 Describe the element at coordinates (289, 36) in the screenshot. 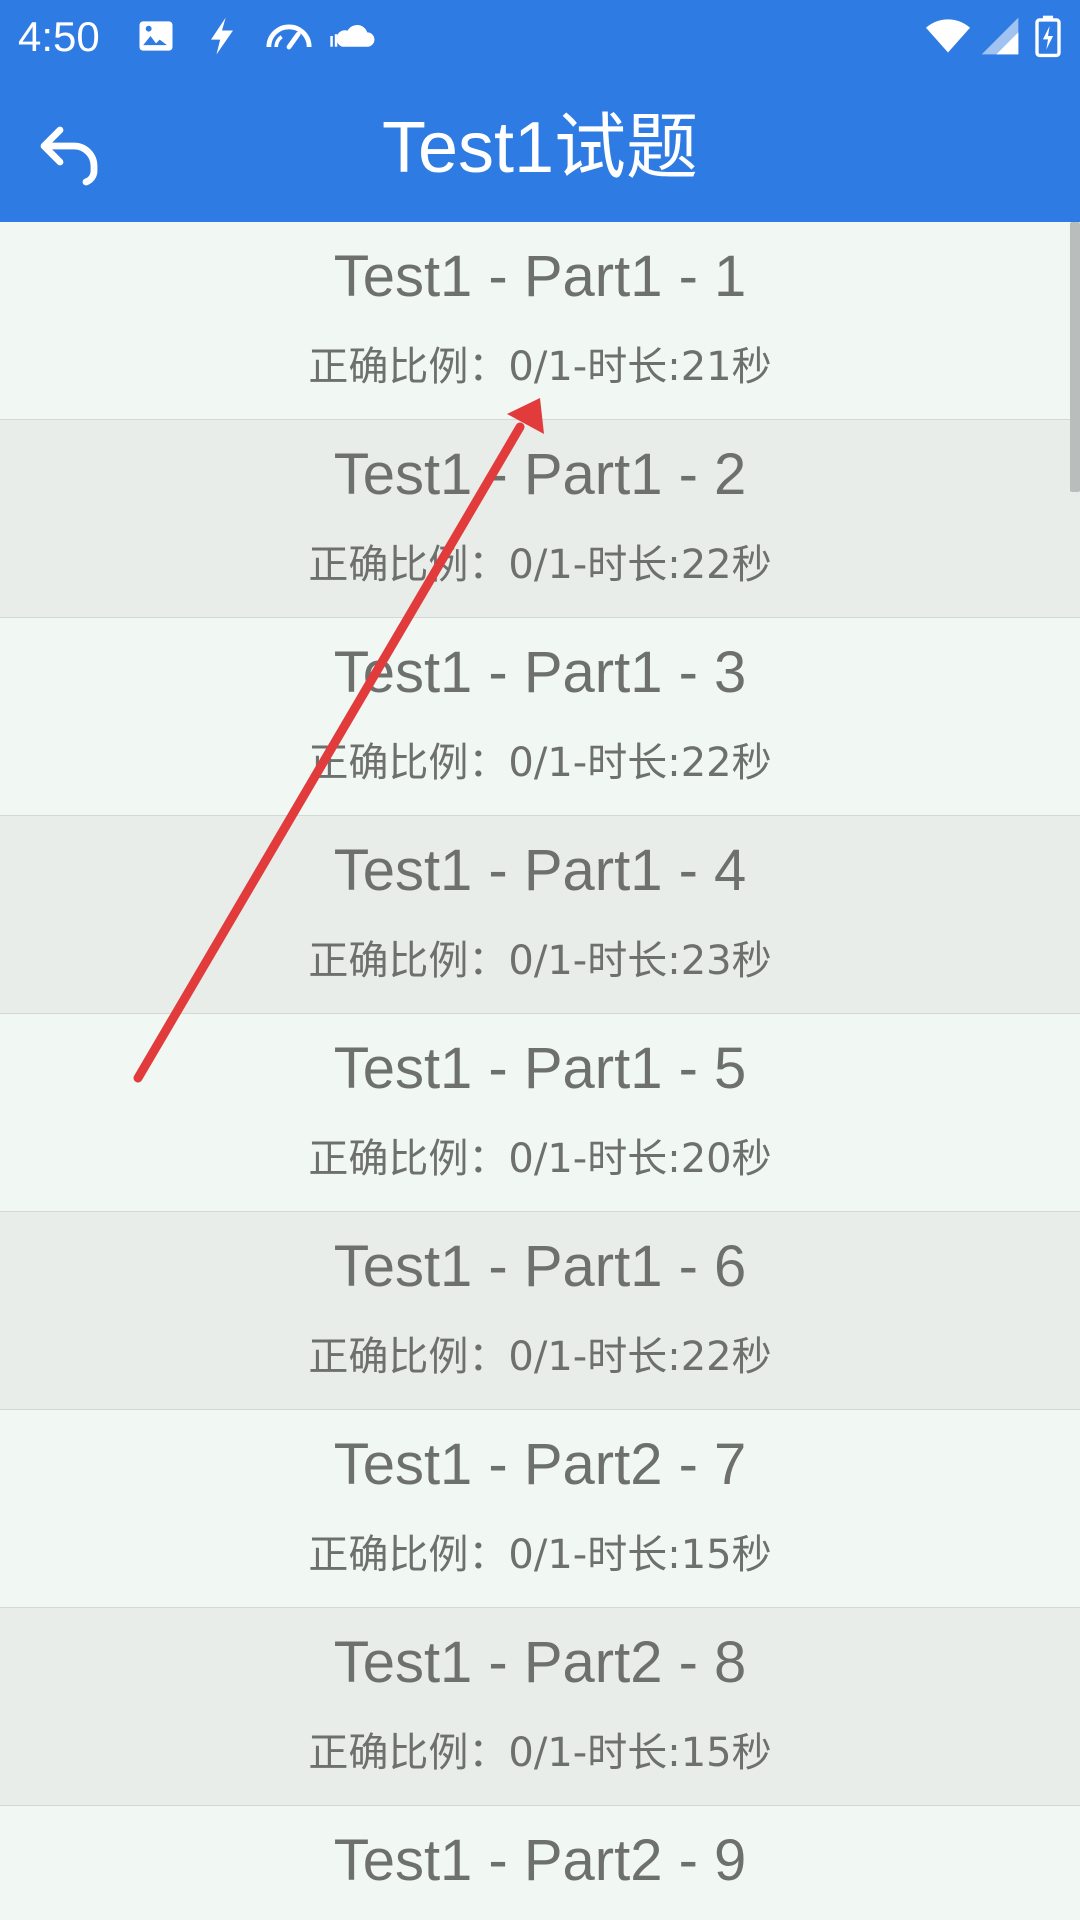

I see `speedometer-icon` at that location.